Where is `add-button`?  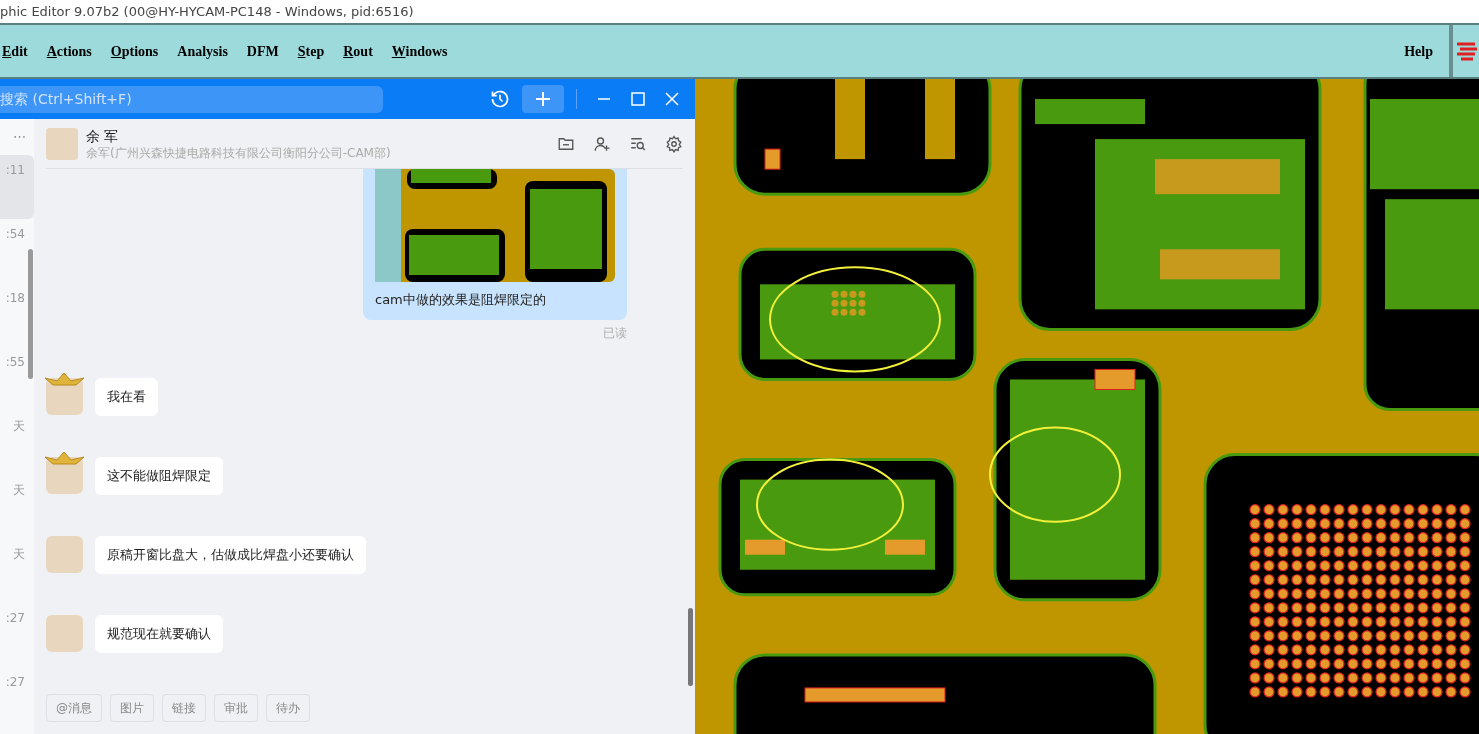
add-button is located at coordinates (543, 99).